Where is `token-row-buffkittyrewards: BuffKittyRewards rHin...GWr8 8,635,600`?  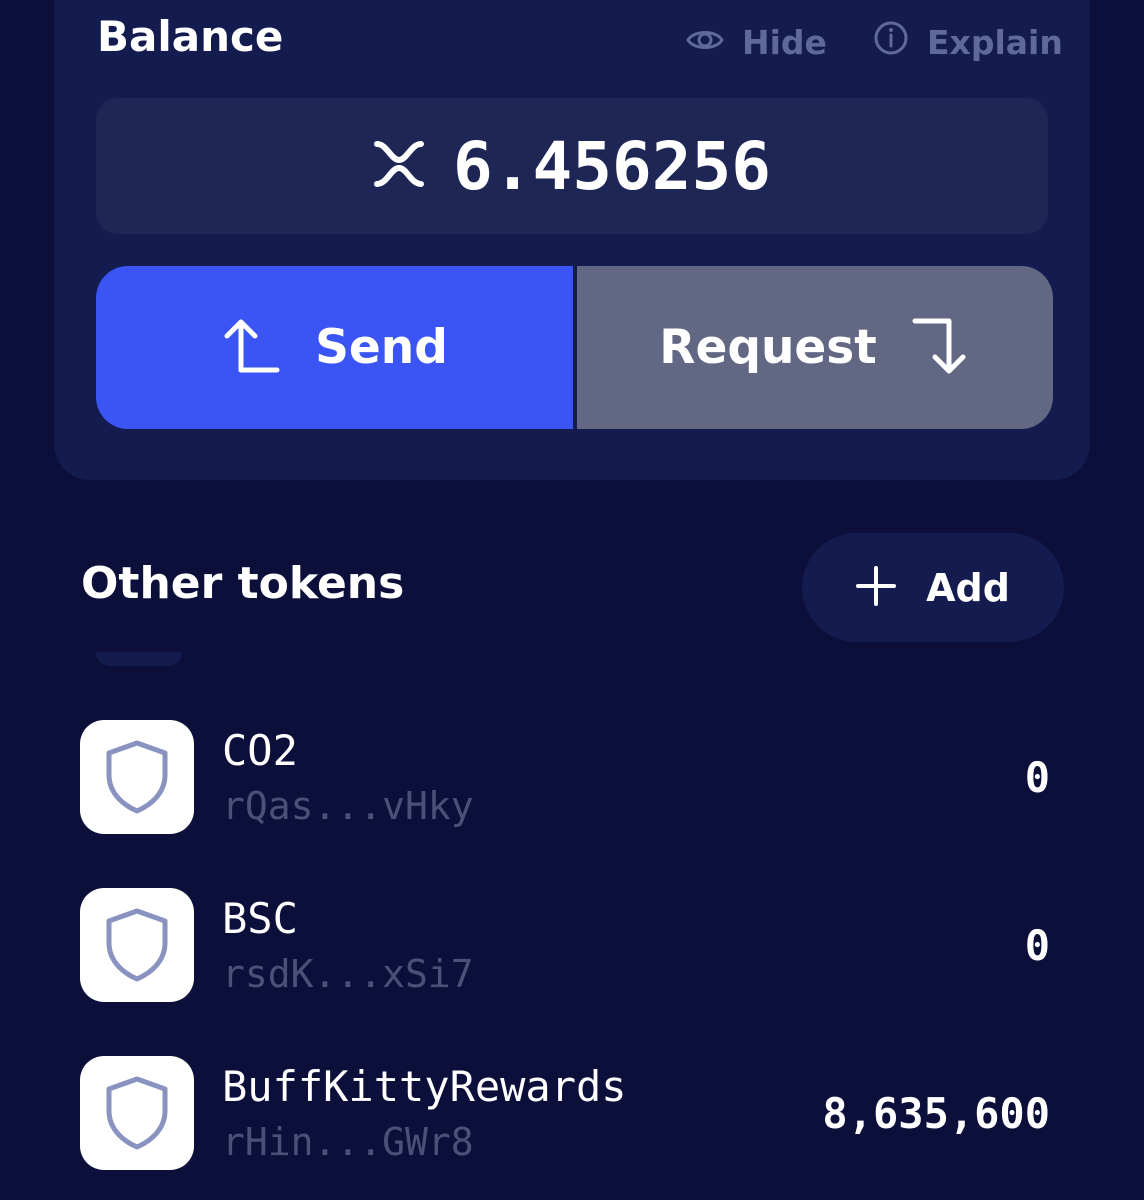 token-row-buffkittyrewards: BuffKittyRewards rHin...GWr8 8,635,600 is located at coordinates (565, 1114).